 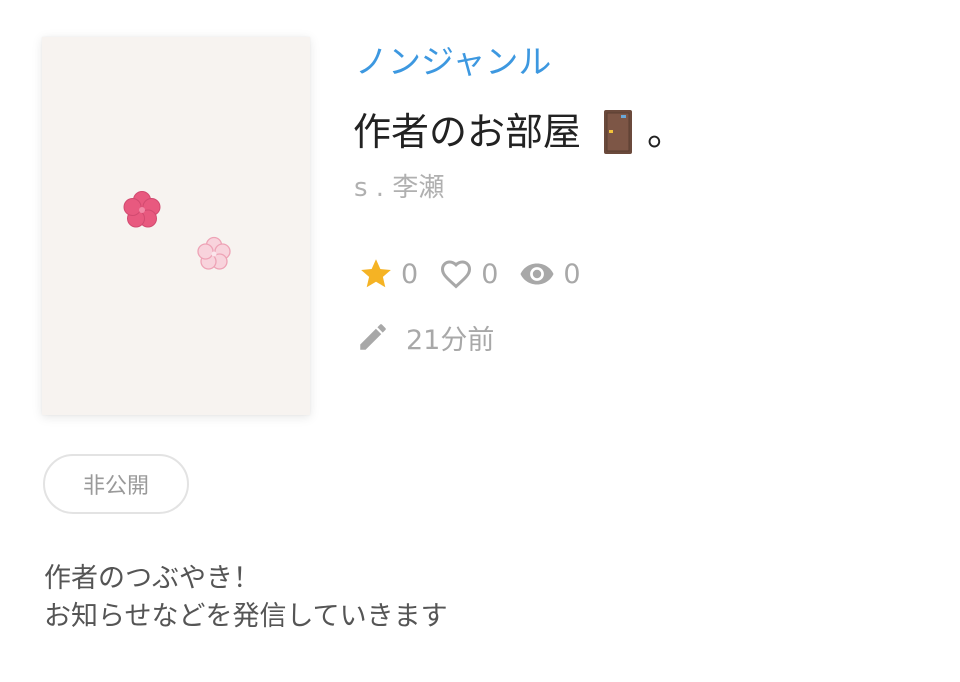 I want to click on visibility-badge: 非公開, so click(x=116, y=484).